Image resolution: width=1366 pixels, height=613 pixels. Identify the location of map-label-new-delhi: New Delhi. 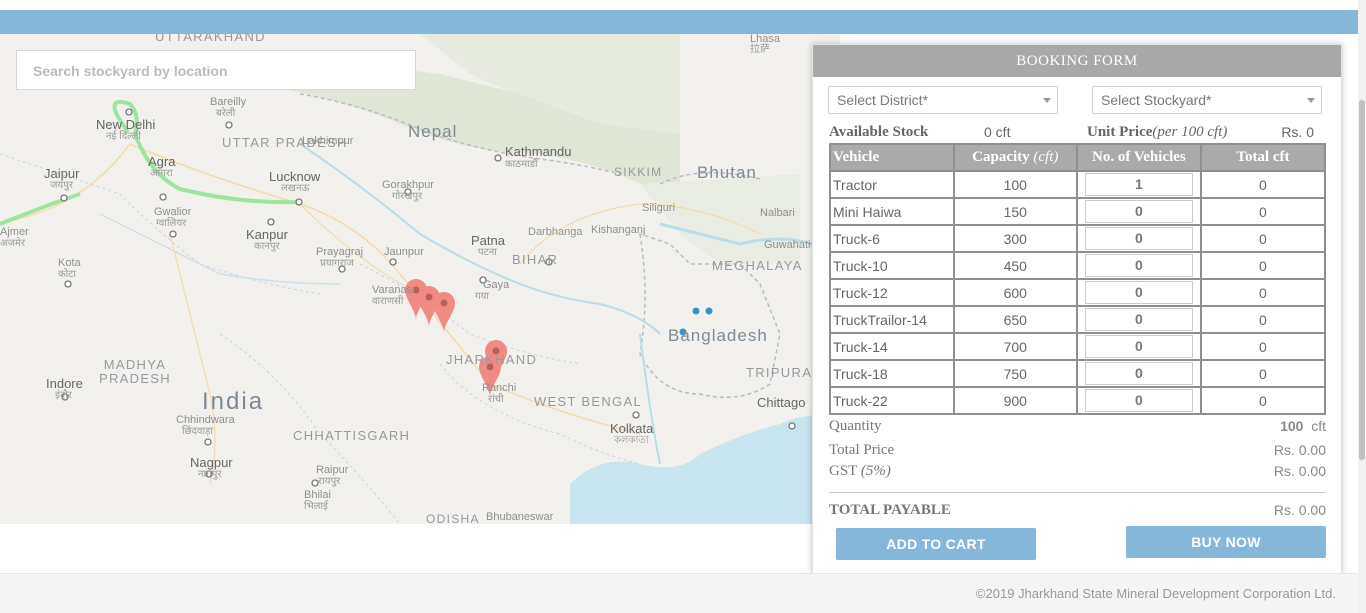
(126, 124).